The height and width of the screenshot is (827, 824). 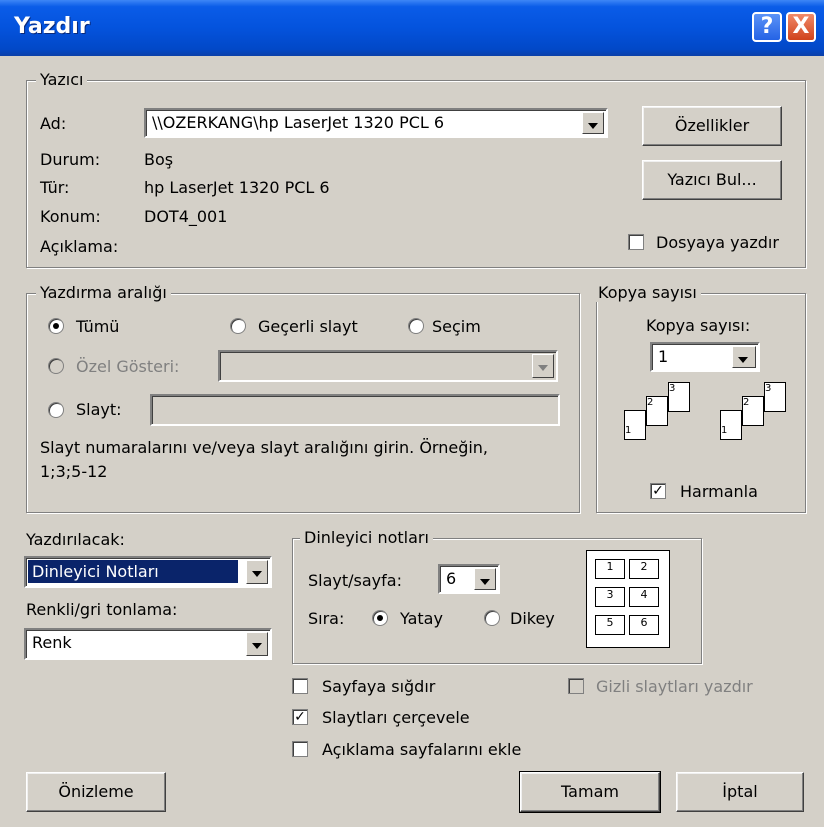 What do you see at coordinates (102, 609) in the screenshot?
I see `color-label: Renkli/gri tonlama:` at bounding box center [102, 609].